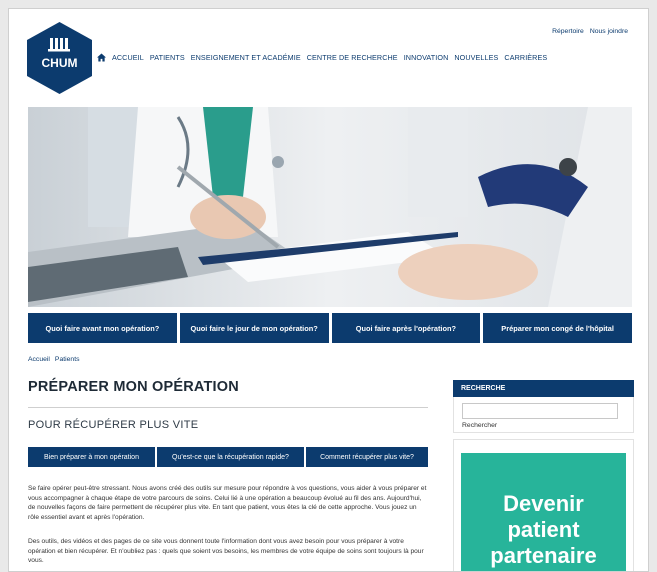 This screenshot has width=657, height=572. What do you see at coordinates (543, 555) in the screenshot?
I see `promo-line-3: partenaire` at bounding box center [543, 555].